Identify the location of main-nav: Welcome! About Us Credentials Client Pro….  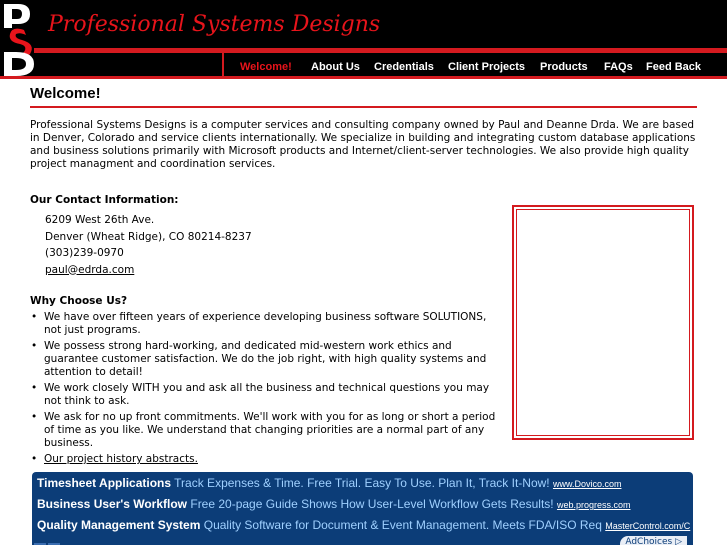
(474, 65).